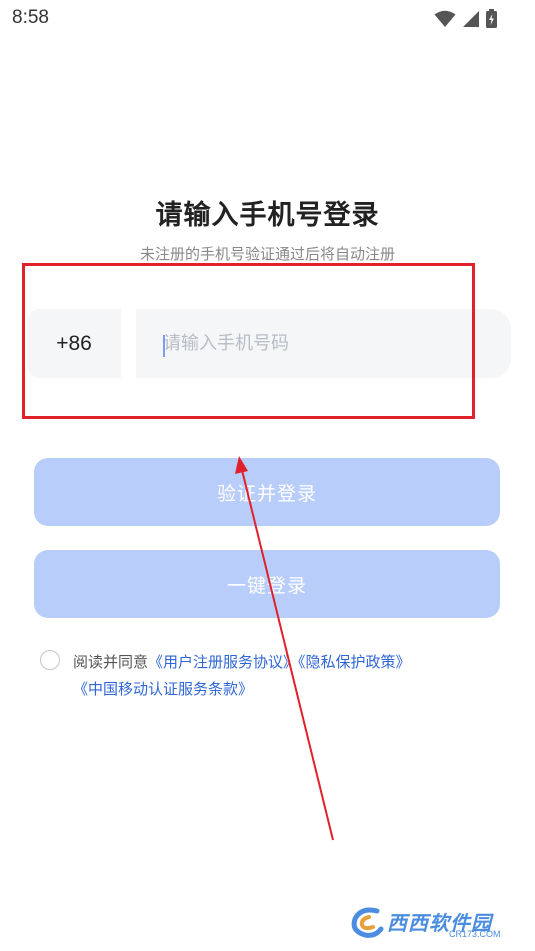 This screenshot has width=535, height=951. I want to click on status-time: 8:58, so click(30, 17).